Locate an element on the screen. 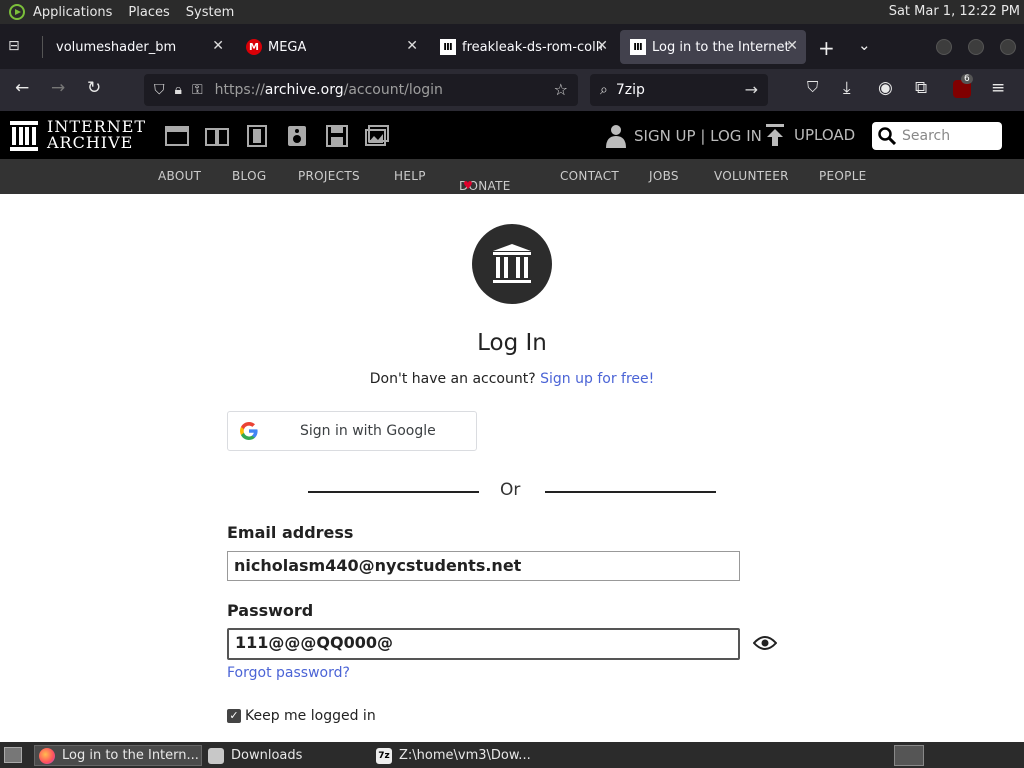  archive-building-icon is located at coordinates (512, 263).